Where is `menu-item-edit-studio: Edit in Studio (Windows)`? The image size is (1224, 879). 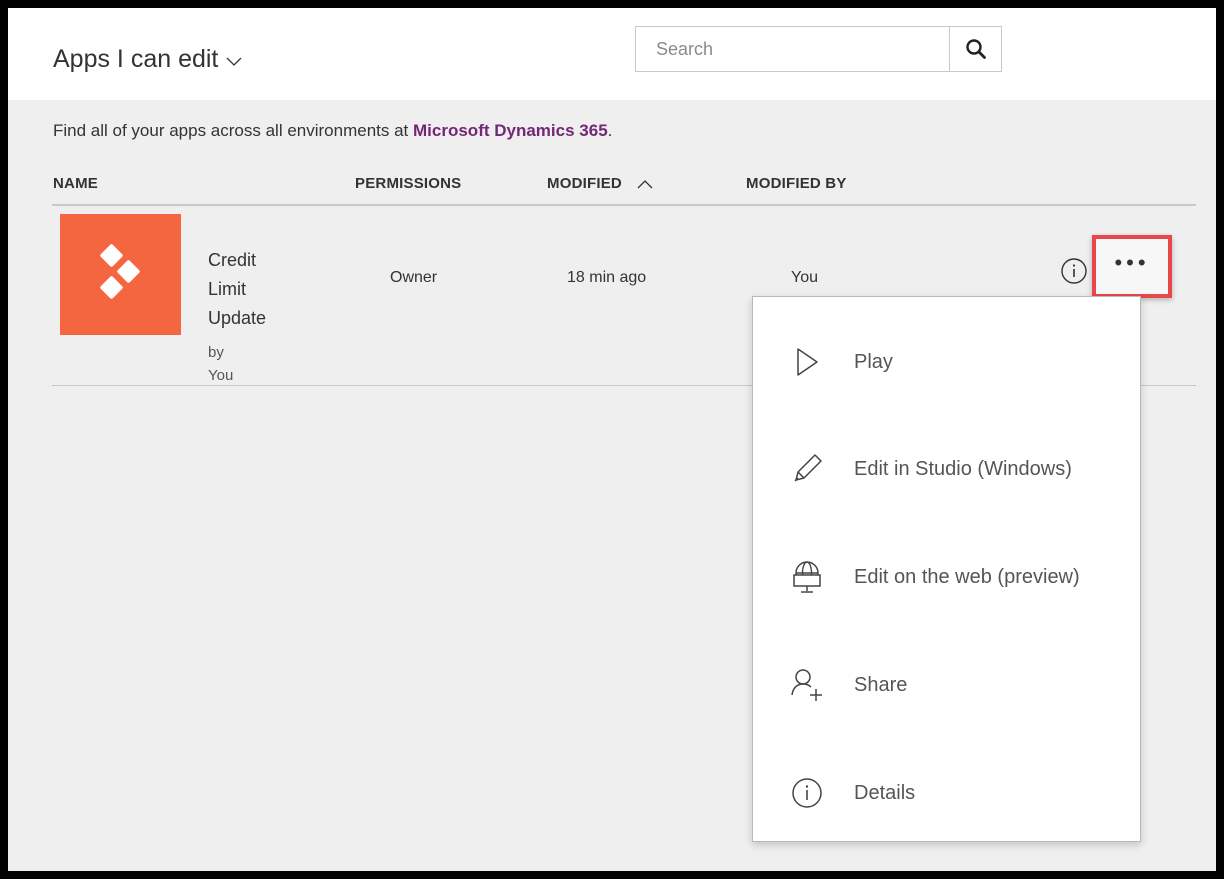
menu-item-edit-studio: Edit in Studio (Windows) is located at coordinates (946, 469).